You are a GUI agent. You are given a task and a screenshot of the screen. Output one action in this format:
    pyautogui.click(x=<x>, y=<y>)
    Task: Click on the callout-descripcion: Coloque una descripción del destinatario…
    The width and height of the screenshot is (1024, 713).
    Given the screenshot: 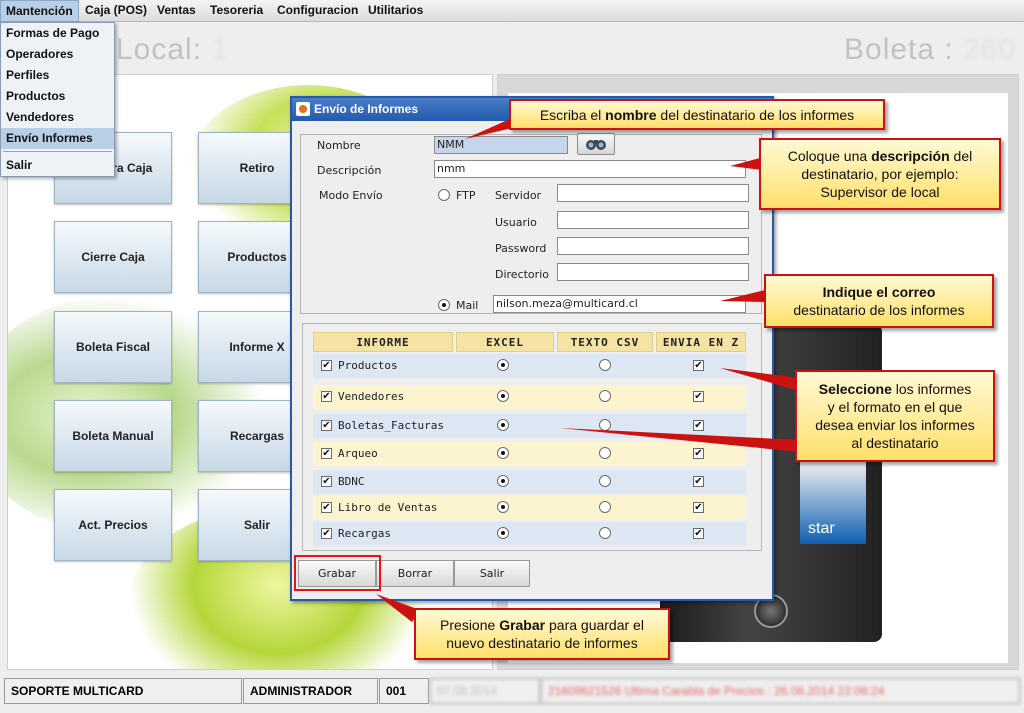 What is the action you would take?
    pyautogui.click(x=880, y=174)
    